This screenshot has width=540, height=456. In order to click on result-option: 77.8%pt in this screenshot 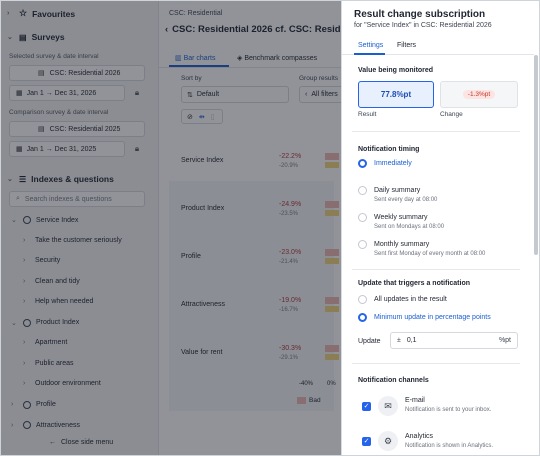, I will do `click(396, 94)`.